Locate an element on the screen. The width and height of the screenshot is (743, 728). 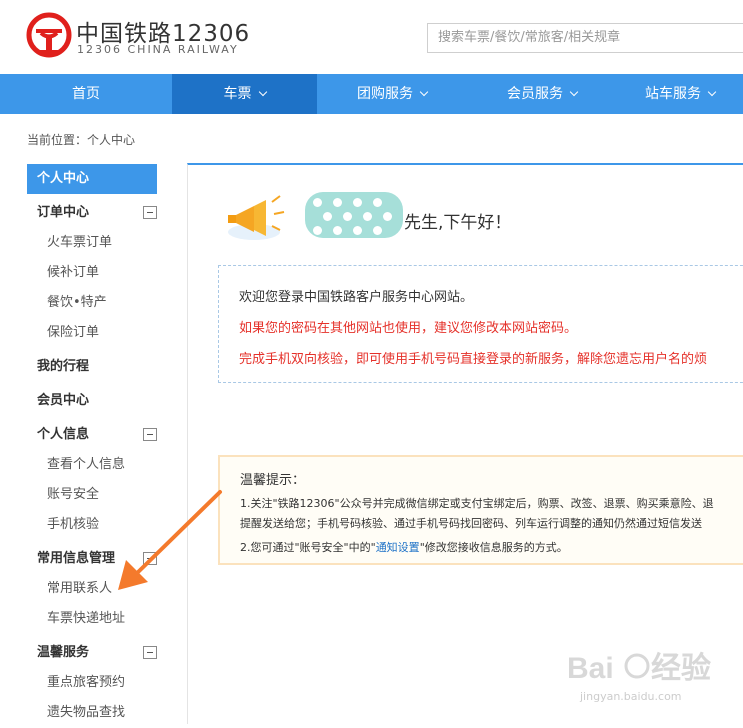
svg-text: 经验 is located at coordinates (681, 668).